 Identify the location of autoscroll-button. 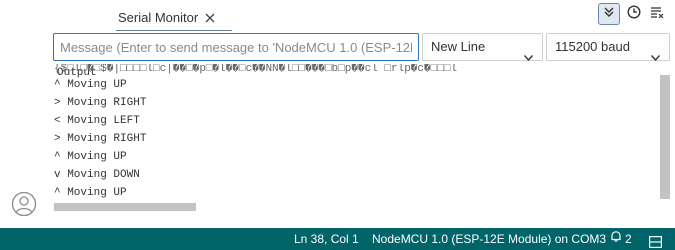
(609, 14).